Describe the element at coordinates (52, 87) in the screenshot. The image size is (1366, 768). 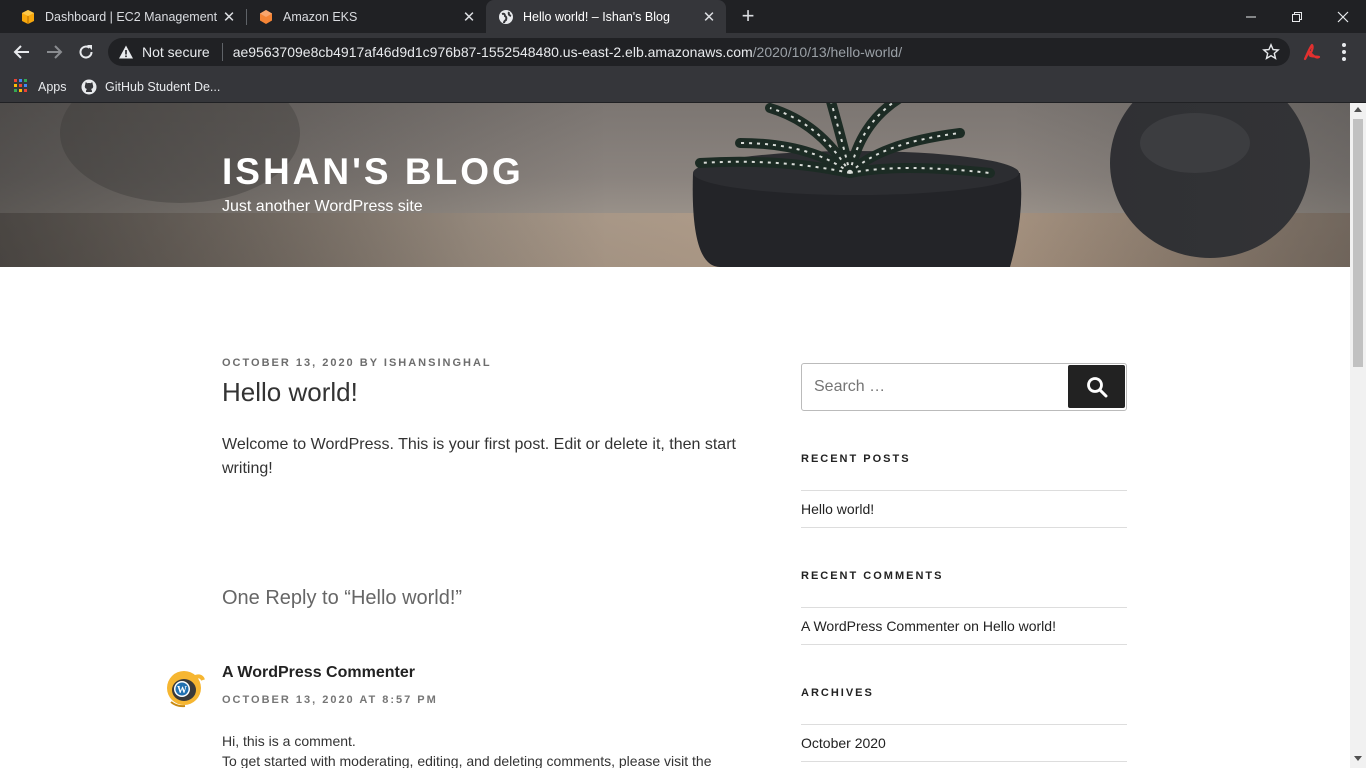
I see `bookmark-label: Apps` at that location.